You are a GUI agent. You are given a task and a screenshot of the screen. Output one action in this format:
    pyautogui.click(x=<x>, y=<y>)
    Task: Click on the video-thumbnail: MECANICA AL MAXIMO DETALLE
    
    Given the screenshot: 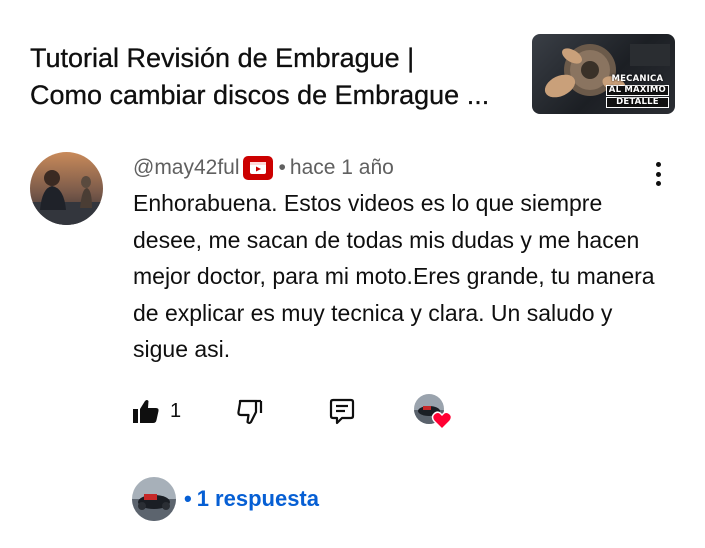 What is the action you would take?
    pyautogui.click(x=603, y=74)
    